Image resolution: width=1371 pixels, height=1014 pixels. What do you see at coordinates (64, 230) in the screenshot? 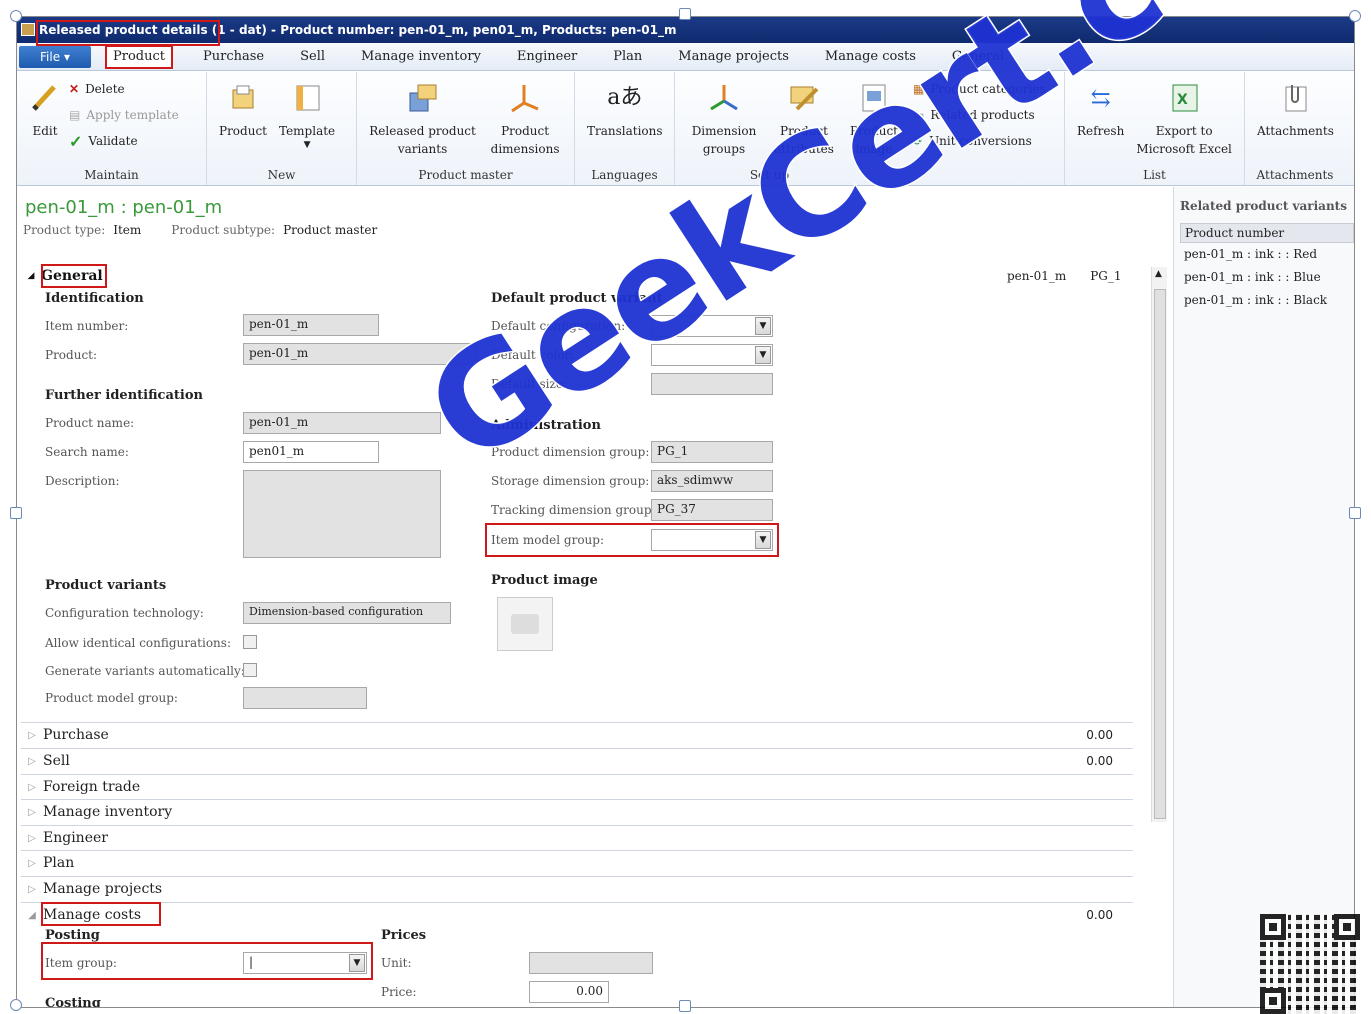
I see `product-type-label: Product type:` at bounding box center [64, 230].